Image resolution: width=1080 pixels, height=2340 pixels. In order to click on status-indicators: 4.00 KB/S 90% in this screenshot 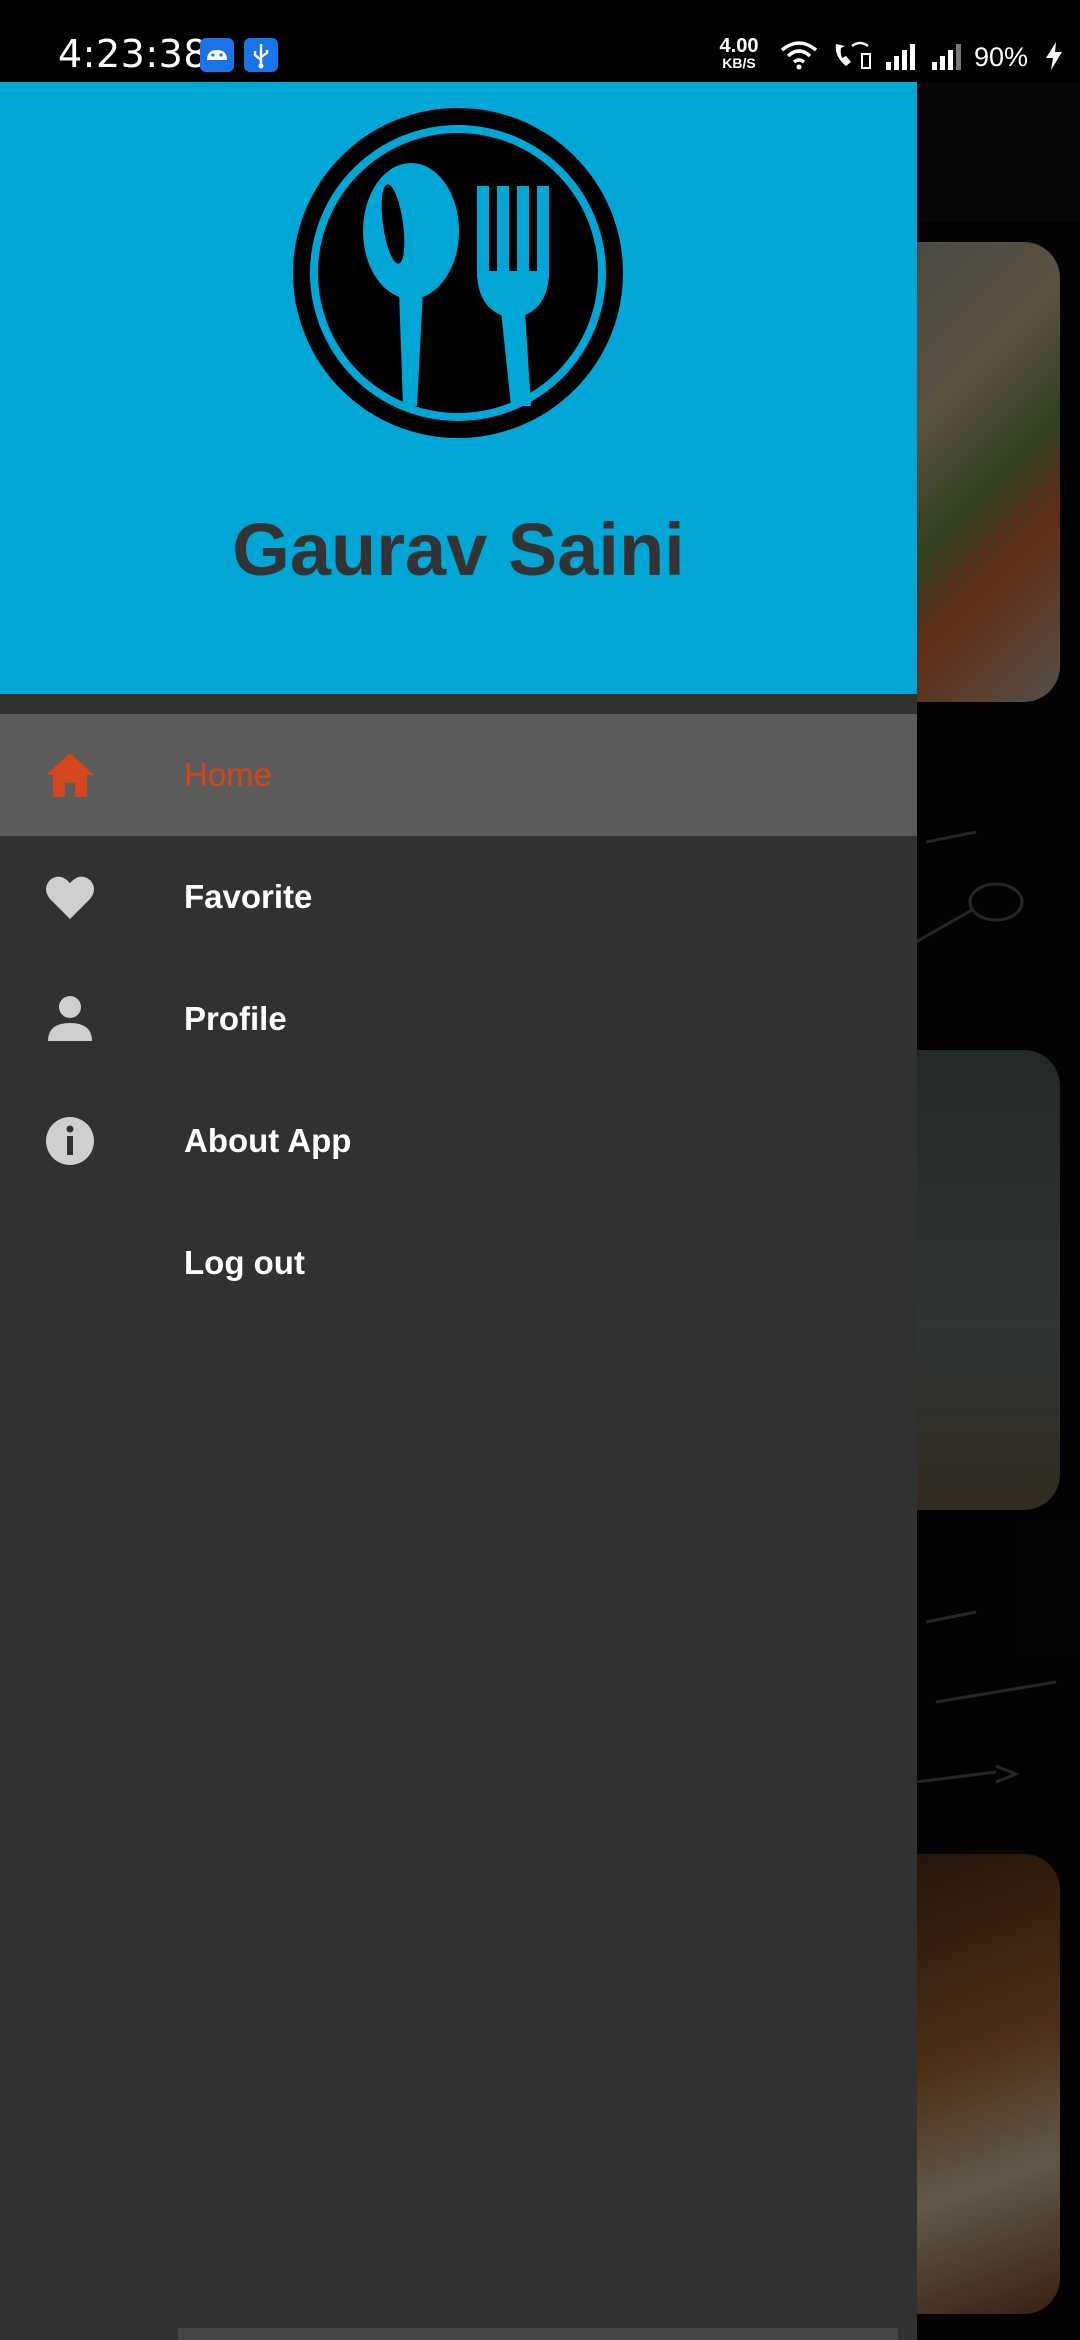, I will do `click(860, 41)`.